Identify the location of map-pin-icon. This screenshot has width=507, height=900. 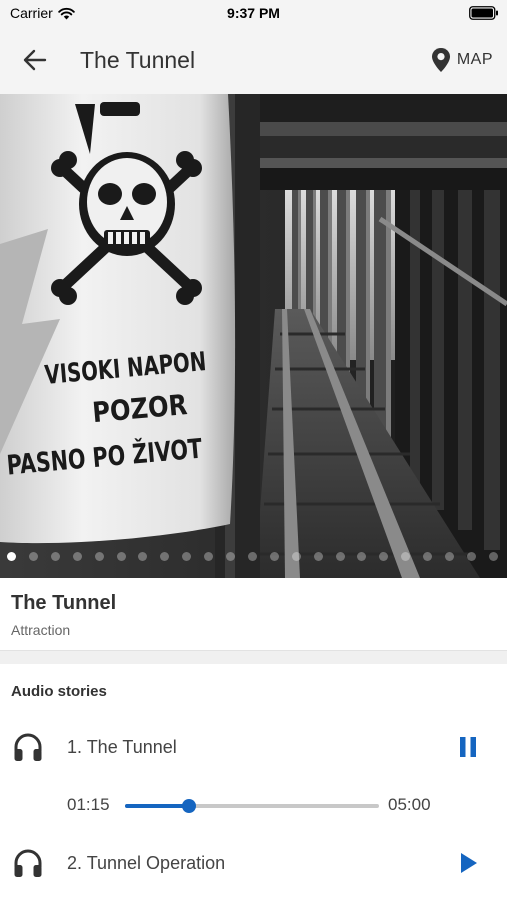
(440, 60).